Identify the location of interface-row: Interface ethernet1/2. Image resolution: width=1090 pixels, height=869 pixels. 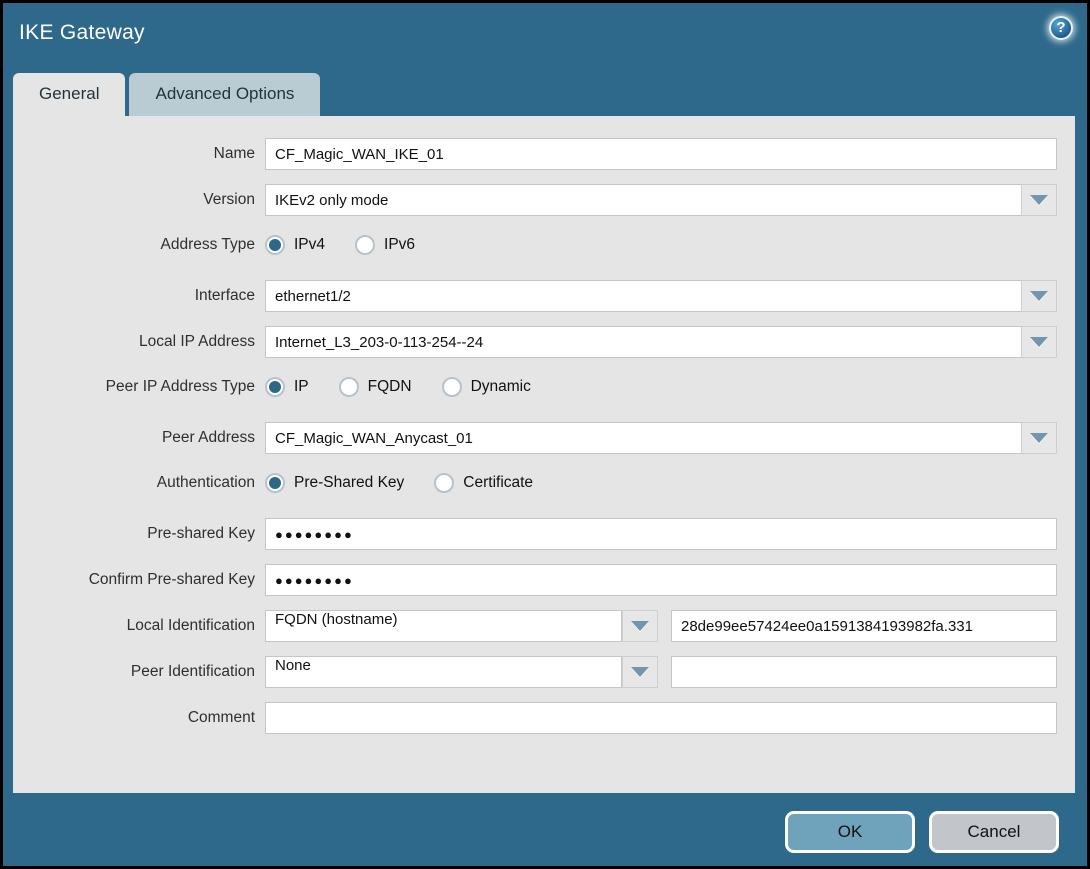
(544, 296).